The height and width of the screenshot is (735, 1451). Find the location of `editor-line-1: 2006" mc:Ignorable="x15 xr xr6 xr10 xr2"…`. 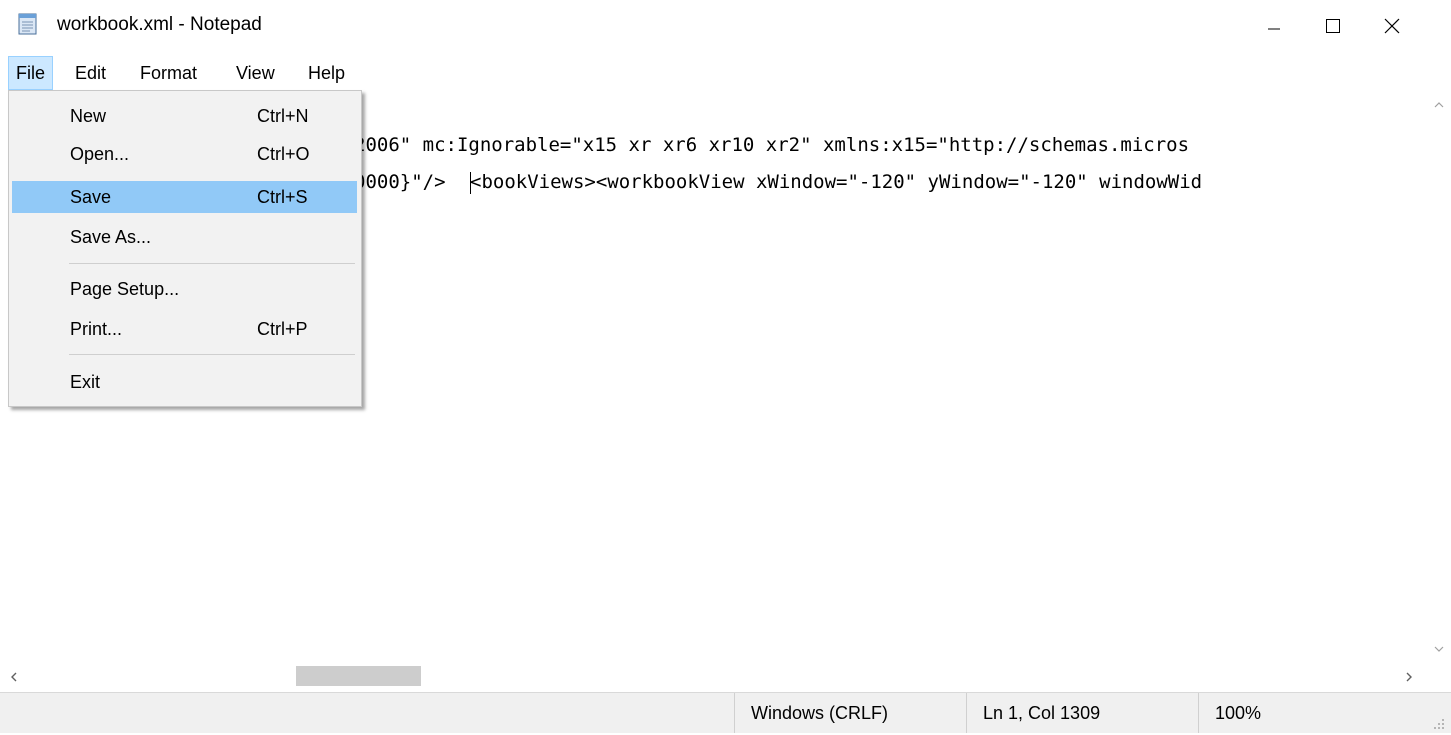

editor-line-1: 2006" mc:Ignorable="x15 xr xr6 xr10 xr2"… is located at coordinates (772, 145).